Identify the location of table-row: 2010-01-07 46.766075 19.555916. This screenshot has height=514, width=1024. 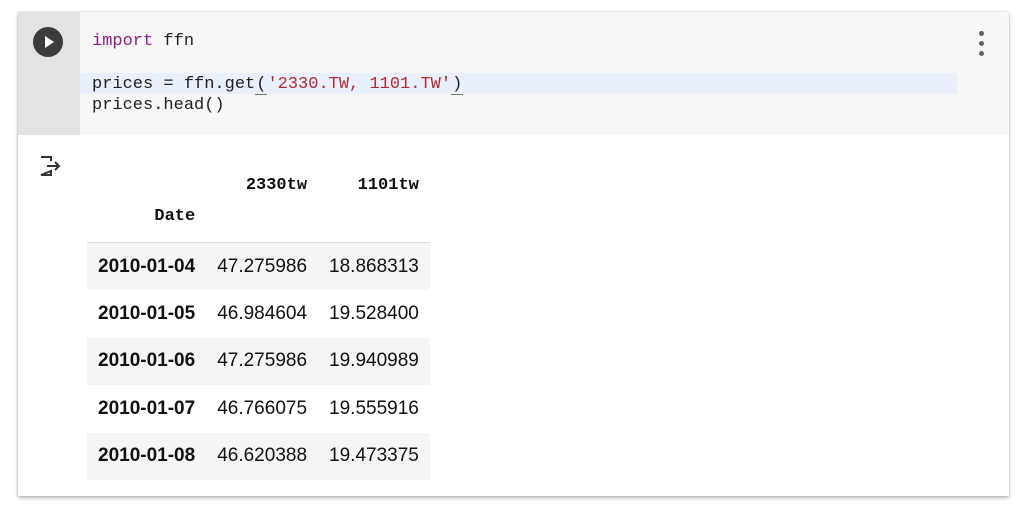
(258, 409).